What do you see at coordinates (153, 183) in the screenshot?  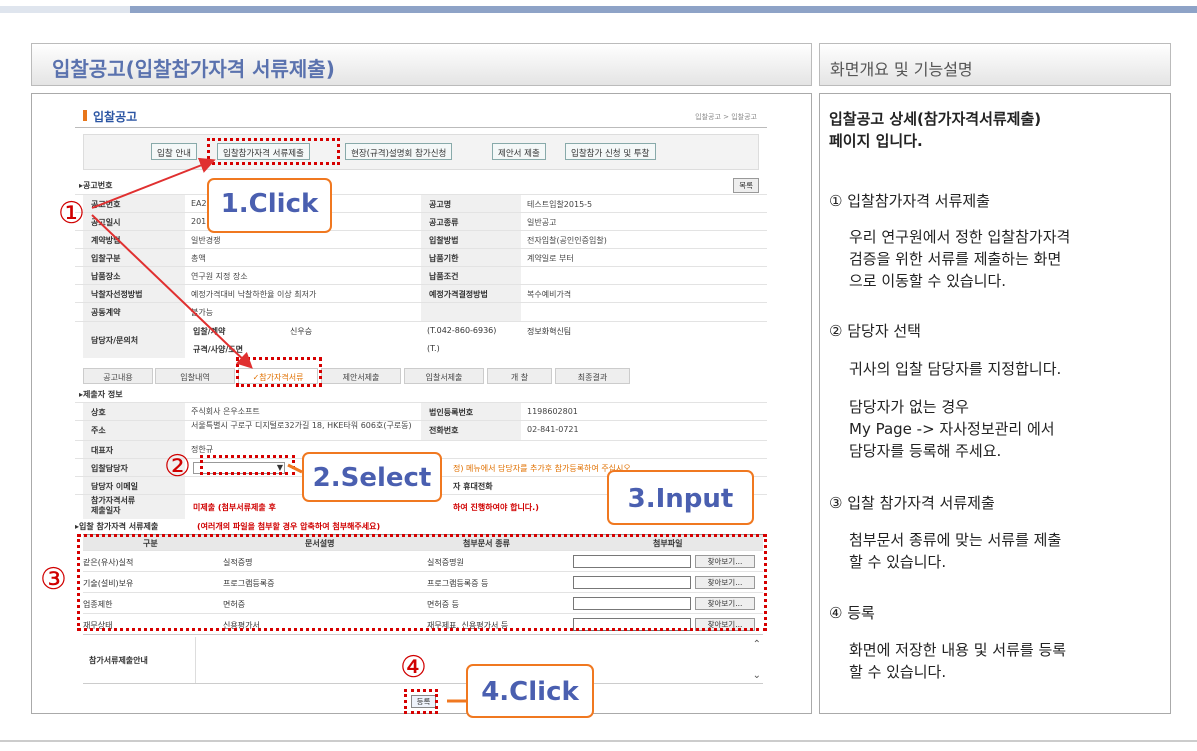 I see `arrow-1a` at bounding box center [153, 183].